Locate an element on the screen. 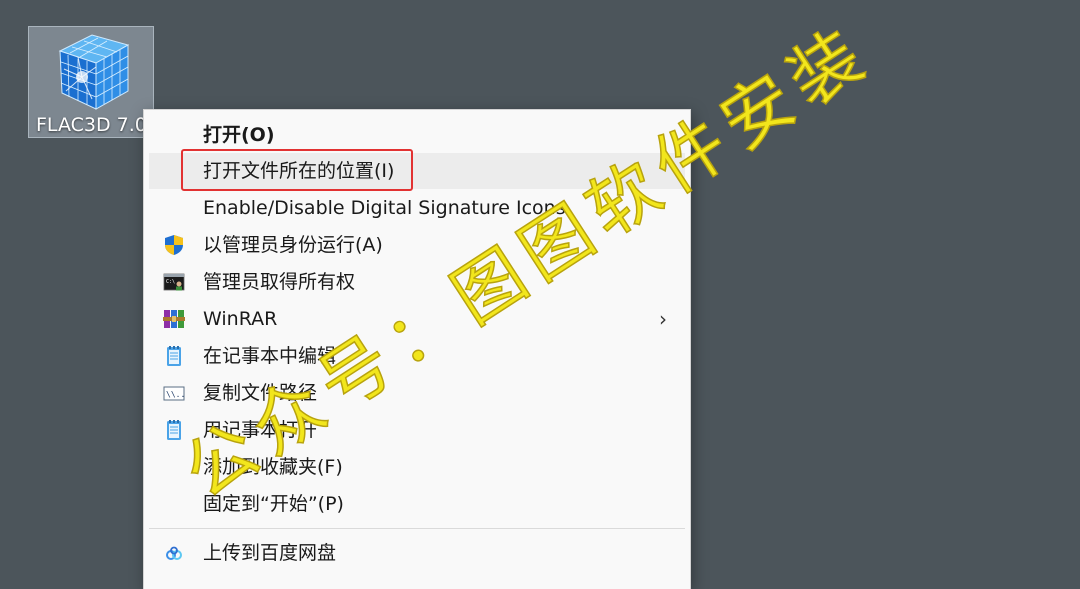 The height and width of the screenshot is (589, 1080). menu-item-label: 以管理员身份运行(A) is located at coordinates (293, 245).